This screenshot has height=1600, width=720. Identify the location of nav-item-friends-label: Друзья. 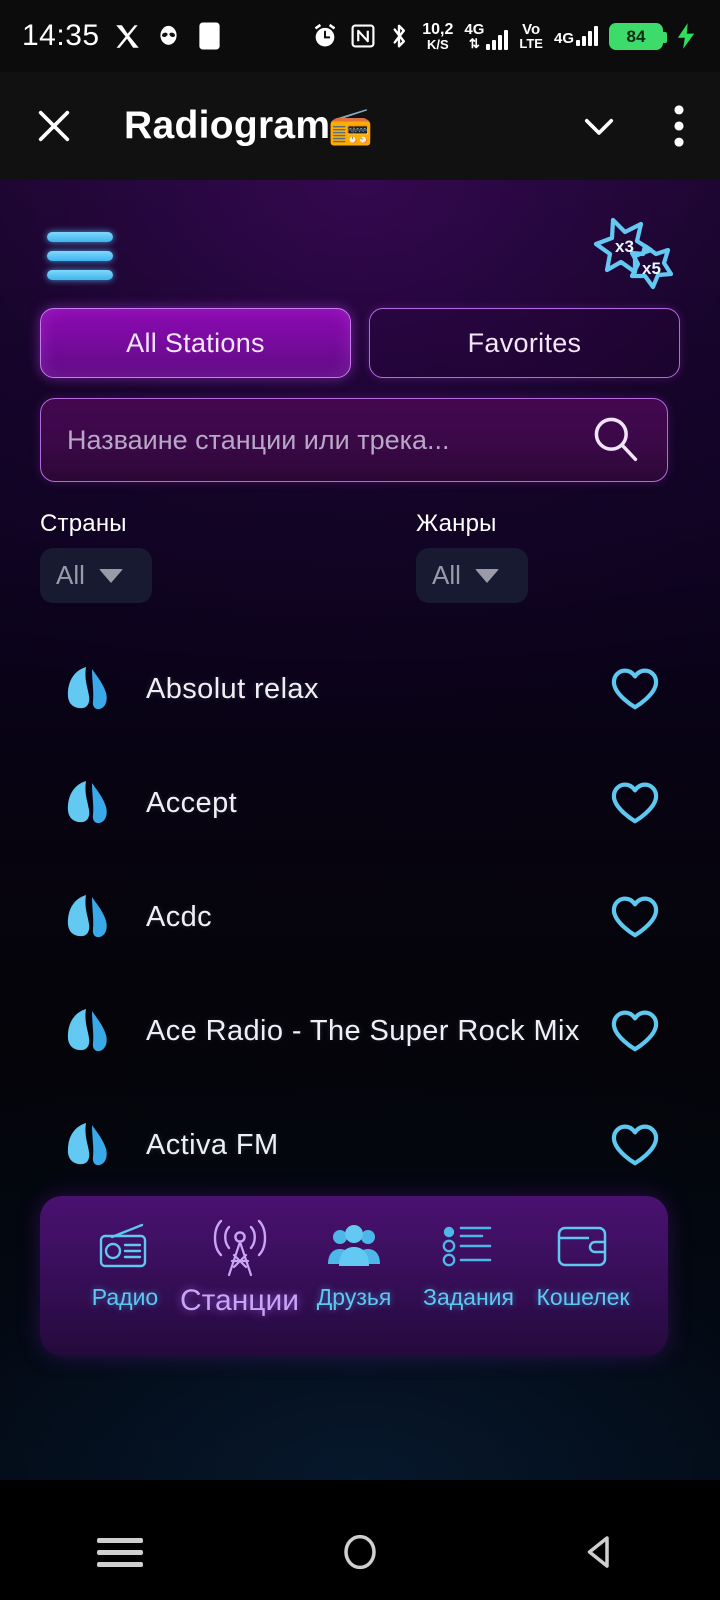
(354, 1297).